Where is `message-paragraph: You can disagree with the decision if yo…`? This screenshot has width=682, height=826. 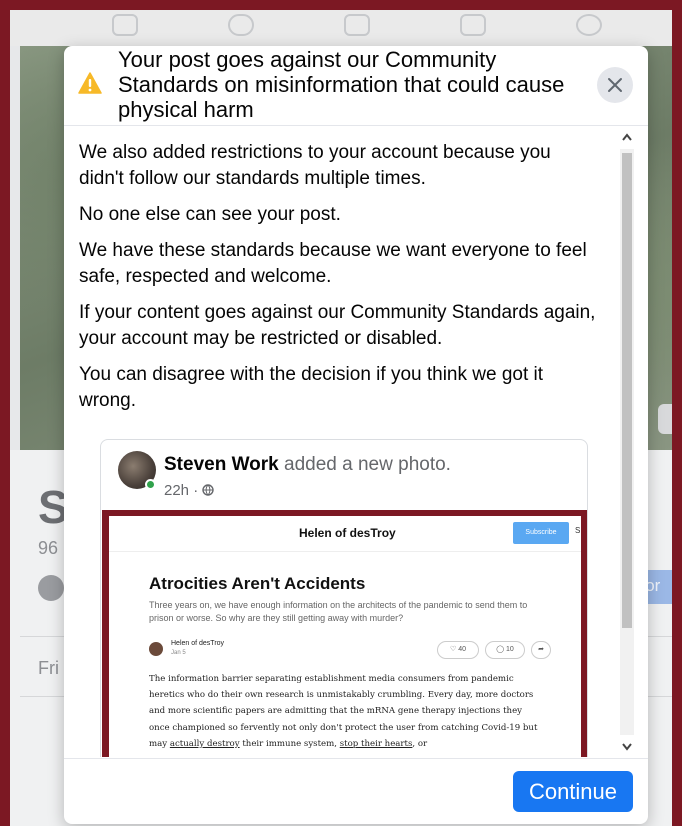
message-paragraph: You can disagree with the decision if yo… is located at coordinates (311, 387).